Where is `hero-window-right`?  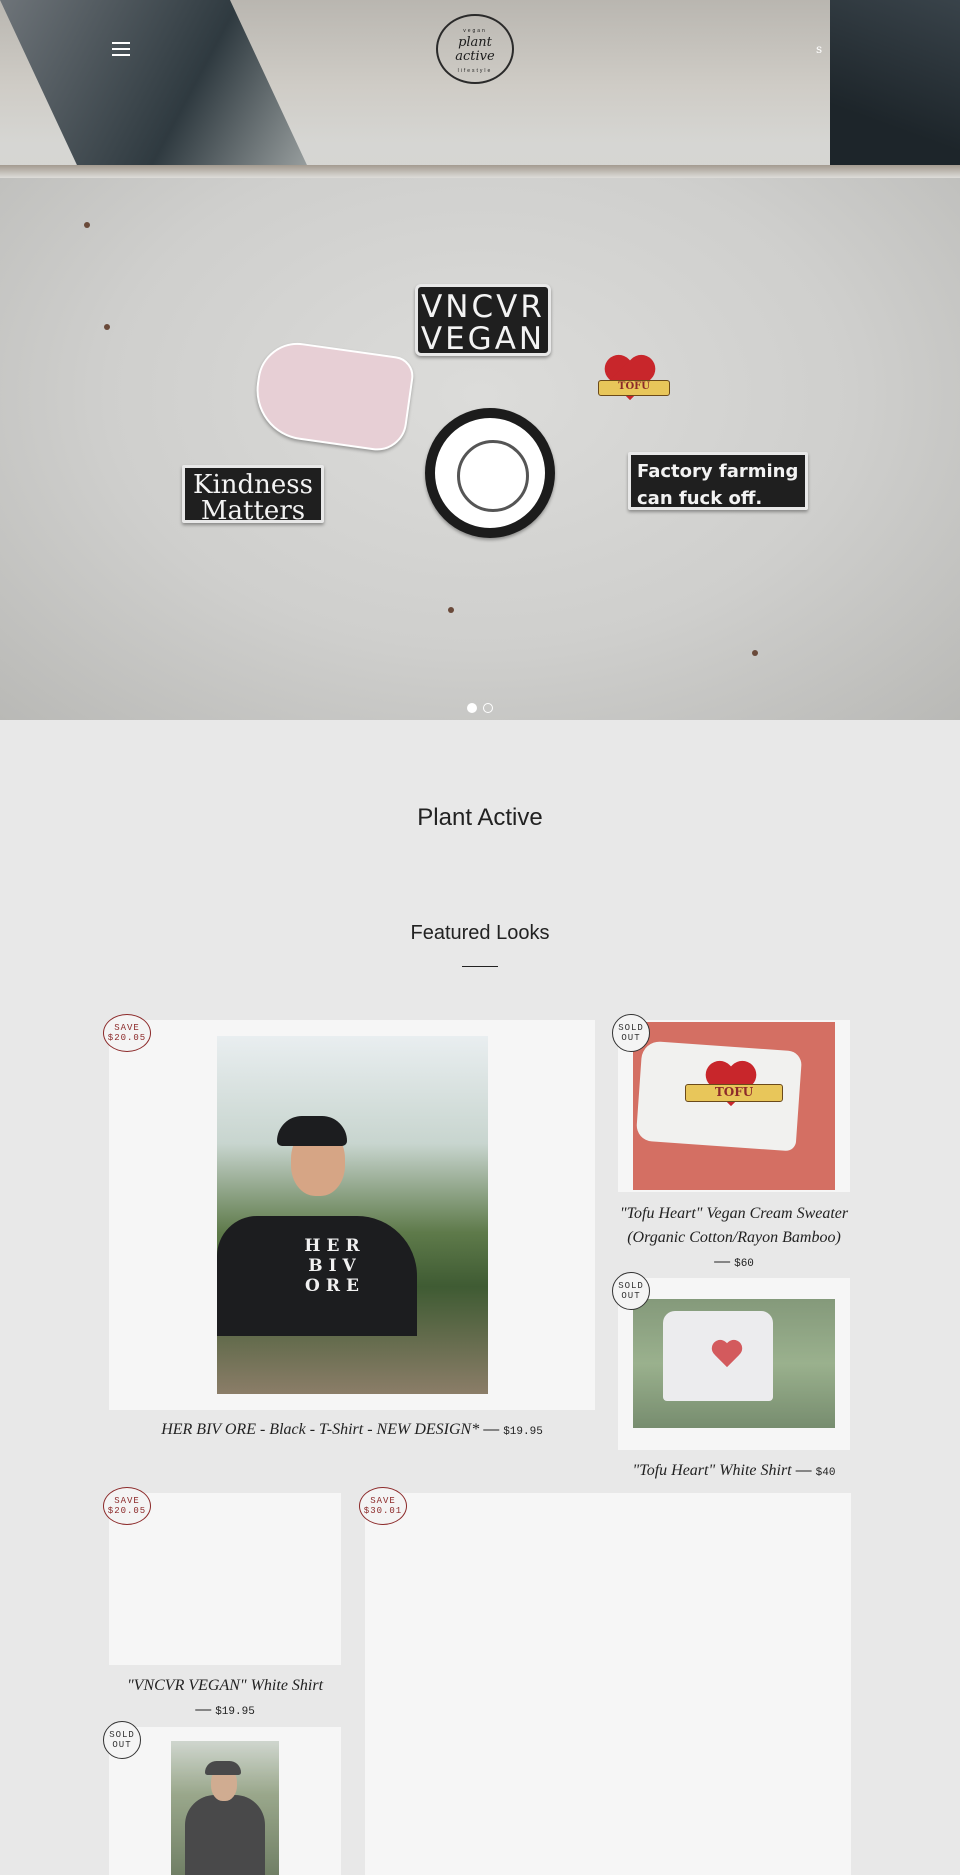 hero-window-right is located at coordinates (895, 85).